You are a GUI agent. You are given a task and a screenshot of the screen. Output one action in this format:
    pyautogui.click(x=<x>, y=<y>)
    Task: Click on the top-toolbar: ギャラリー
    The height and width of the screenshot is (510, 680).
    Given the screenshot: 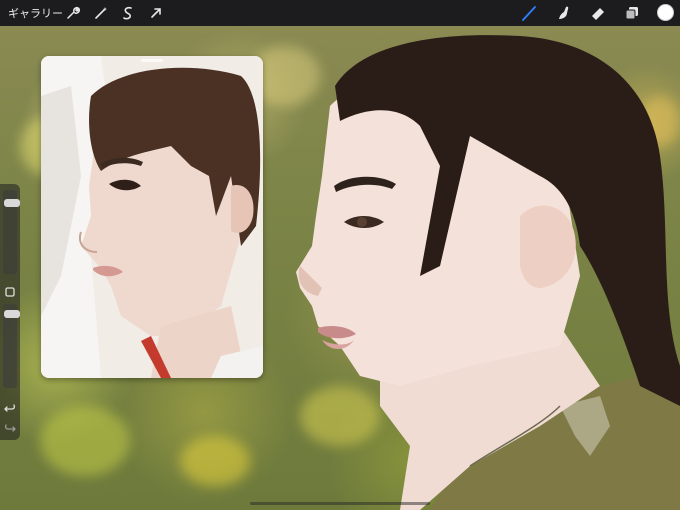 What is the action you would take?
    pyautogui.click(x=340, y=13)
    